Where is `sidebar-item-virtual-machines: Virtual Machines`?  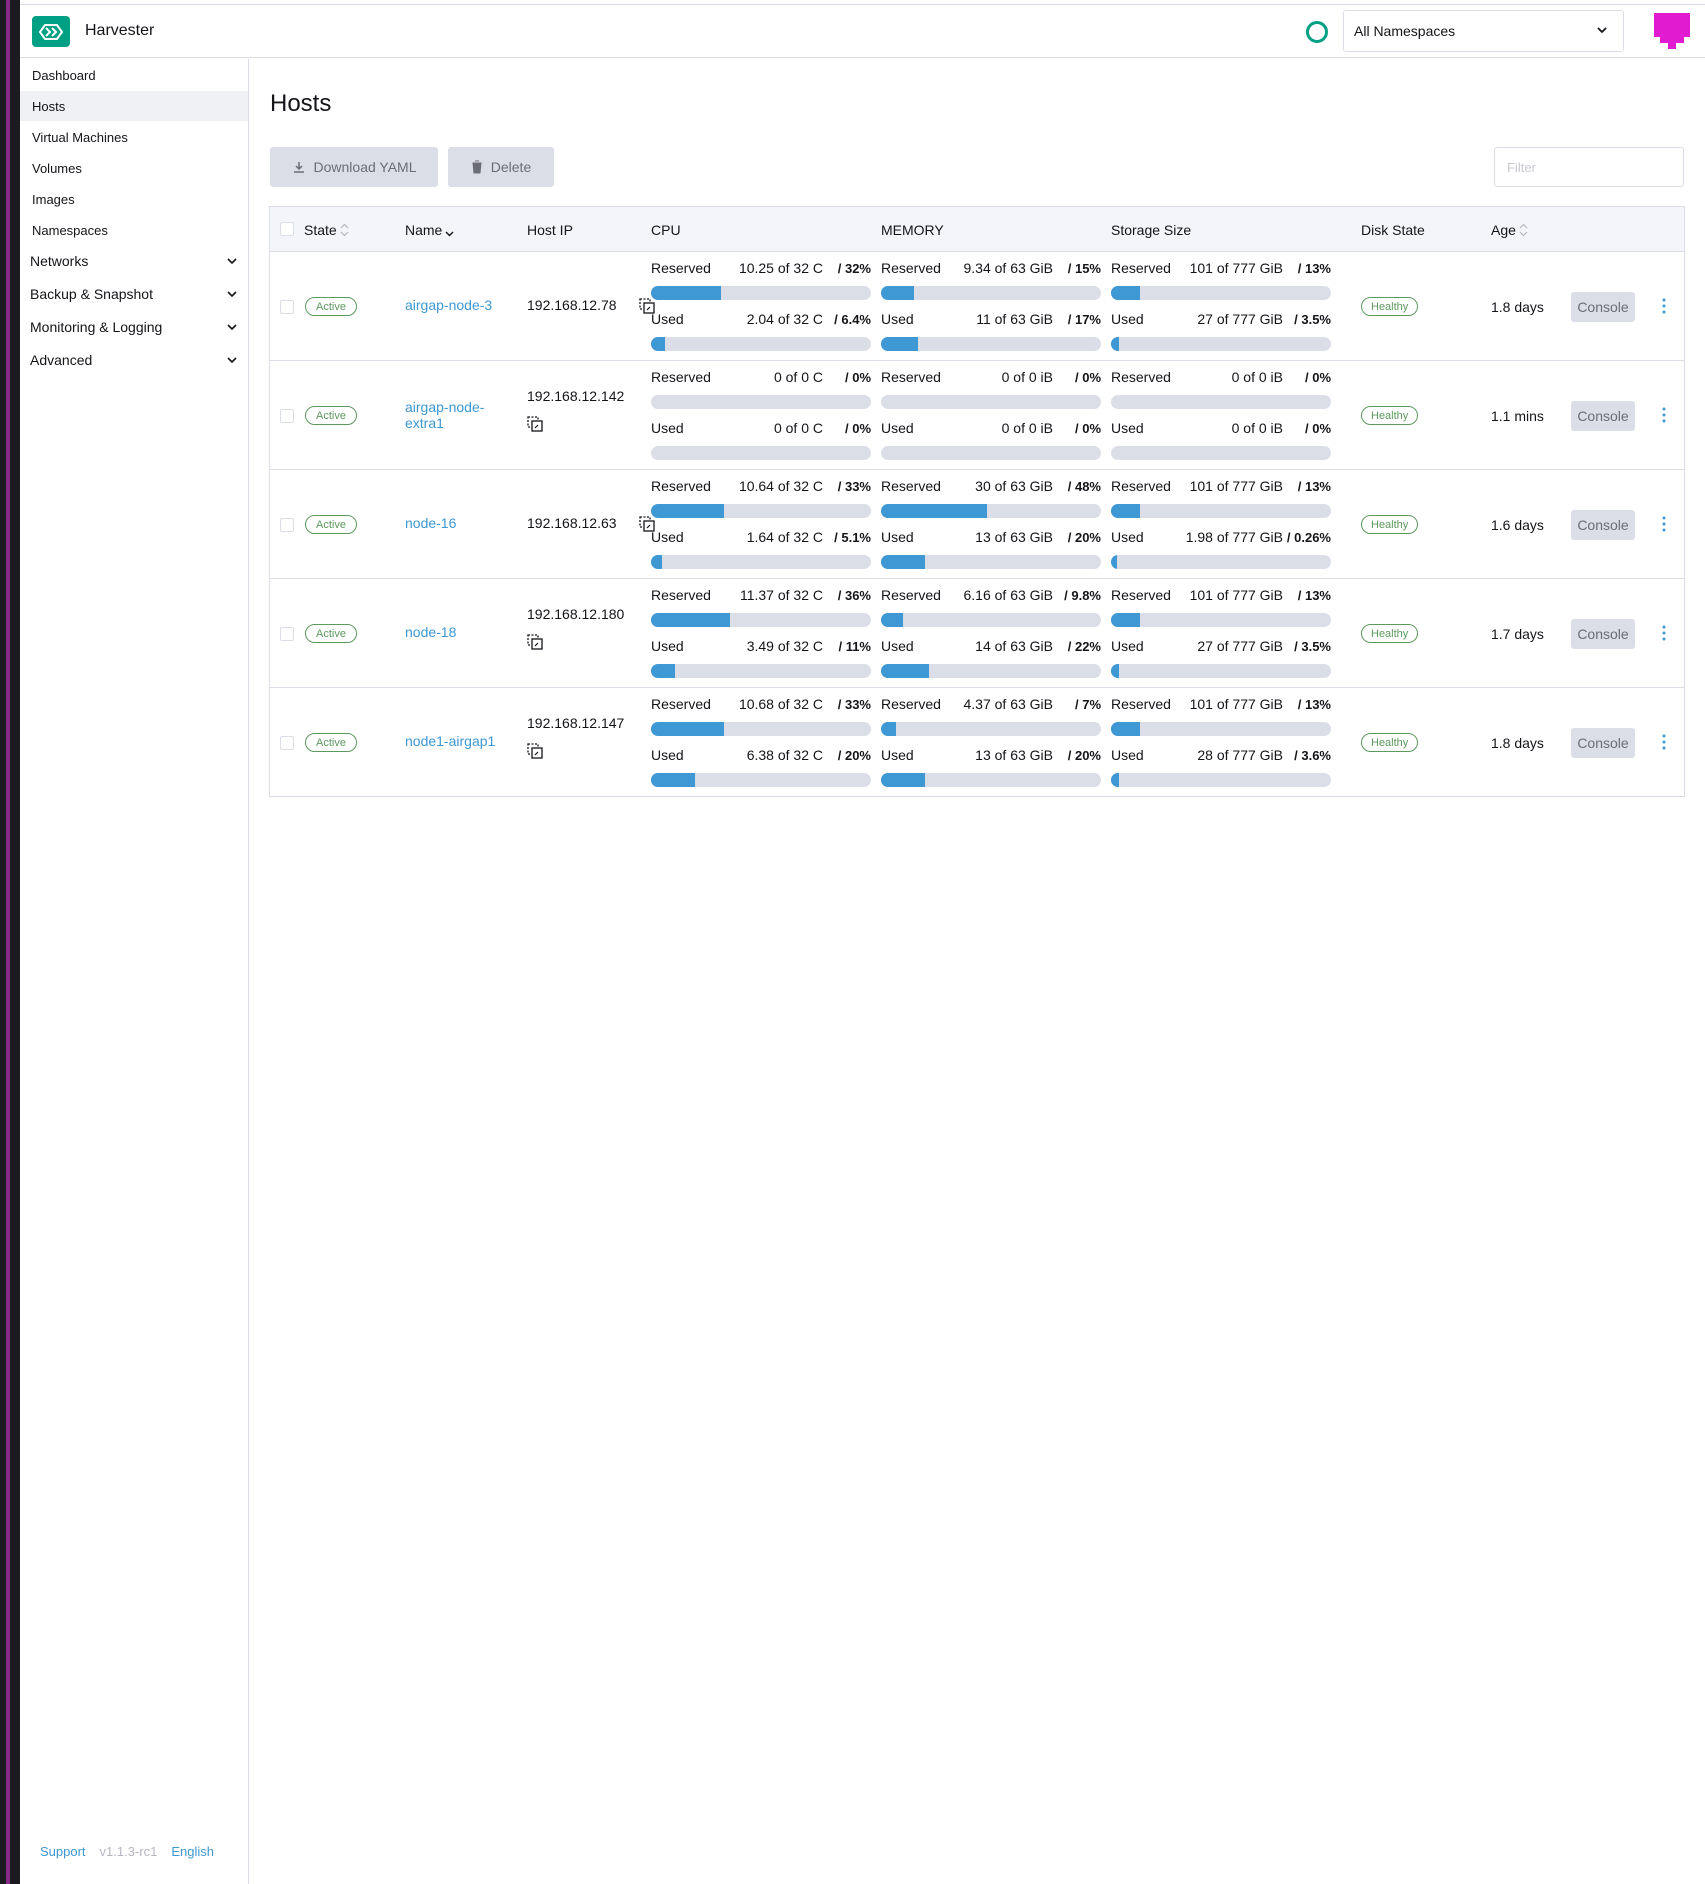 sidebar-item-virtual-machines: Virtual Machines is located at coordinates (134, 137).